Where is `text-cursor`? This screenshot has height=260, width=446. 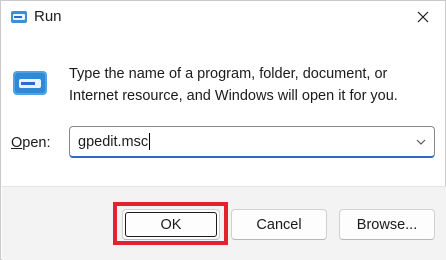 text-cursor is located at coordinates (150, 141).